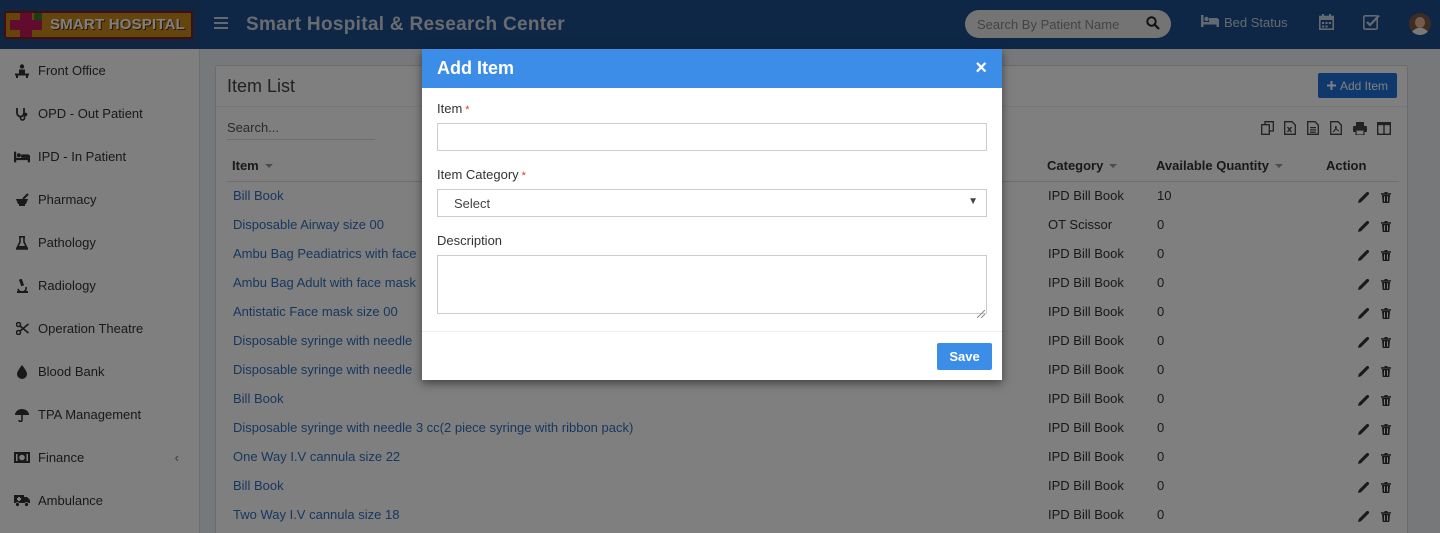 The image size is (1440, 533). I want to click on modal-footer: Save, so click(712, 355).